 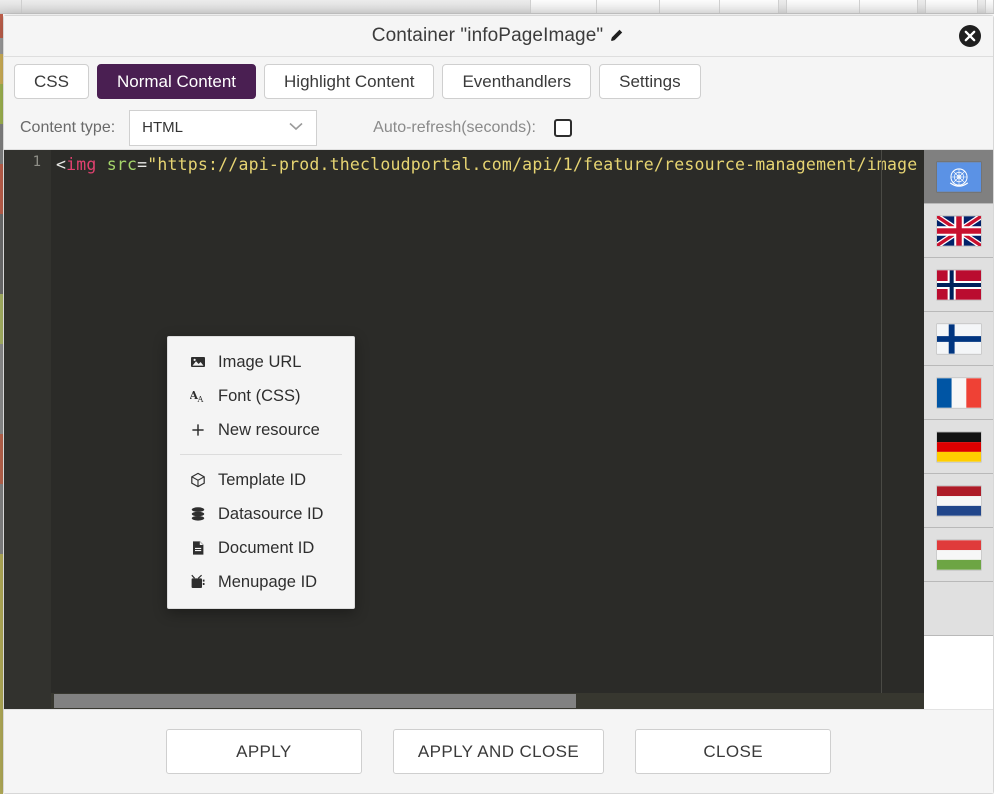 I want to click on dialog-title-text: Container "infoPageImage", so click(x=487, y=35).